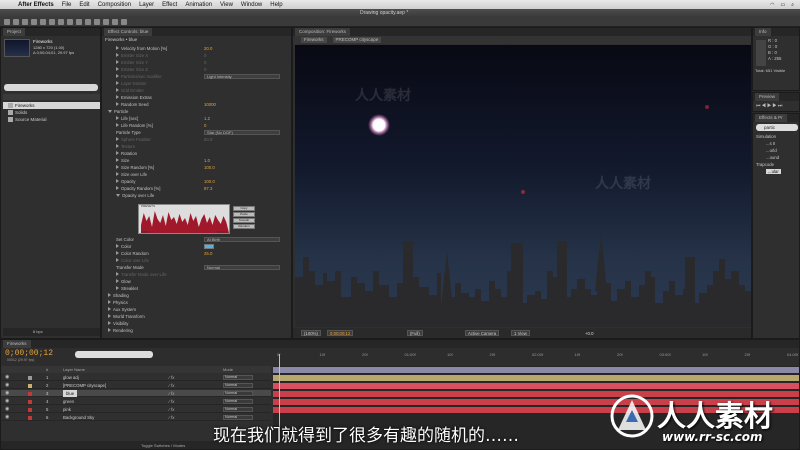 This screenshot has height=450, width=800. Describe the element at coordinates (196, 132) in the screenshot. I see `effect-property-row: Particle Type Star (No DOF)` at that location.